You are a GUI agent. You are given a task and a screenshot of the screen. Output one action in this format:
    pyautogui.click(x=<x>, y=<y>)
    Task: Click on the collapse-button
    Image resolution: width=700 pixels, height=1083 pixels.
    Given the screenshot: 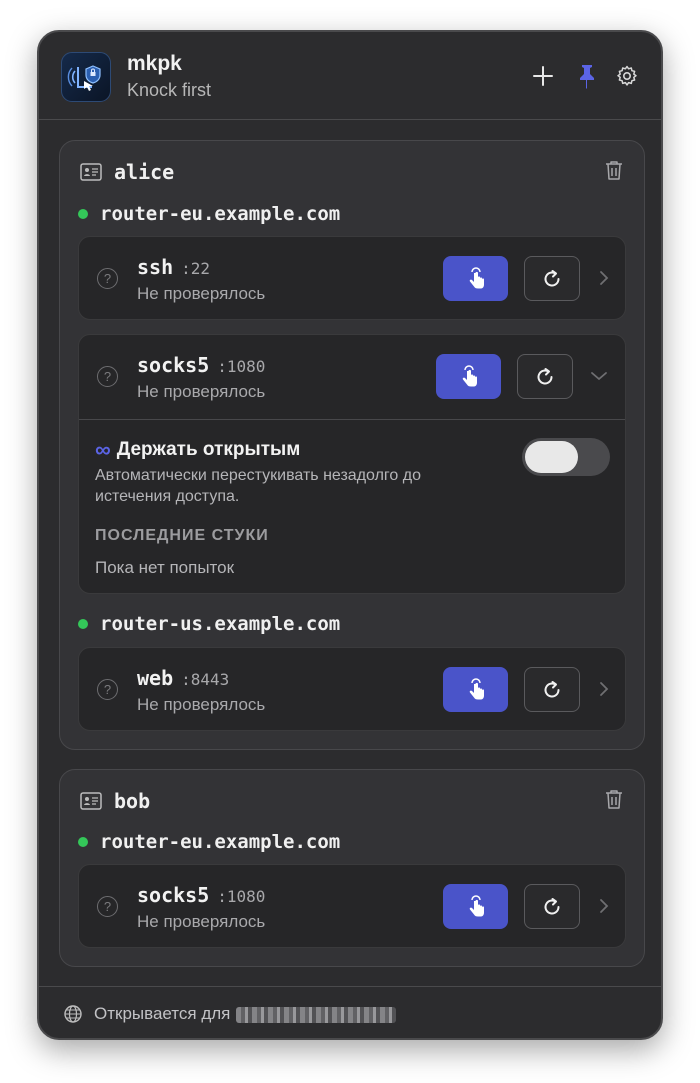 What is the action you would take?
    pyautogui.click(x=599, y=376)
    